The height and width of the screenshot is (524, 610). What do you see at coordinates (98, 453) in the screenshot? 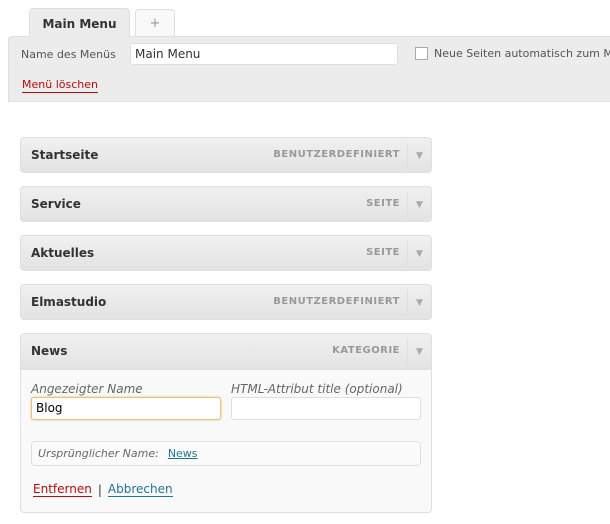
I see `original-name-label: Ursprünglicher Name:` at bounding box center [98, 453].